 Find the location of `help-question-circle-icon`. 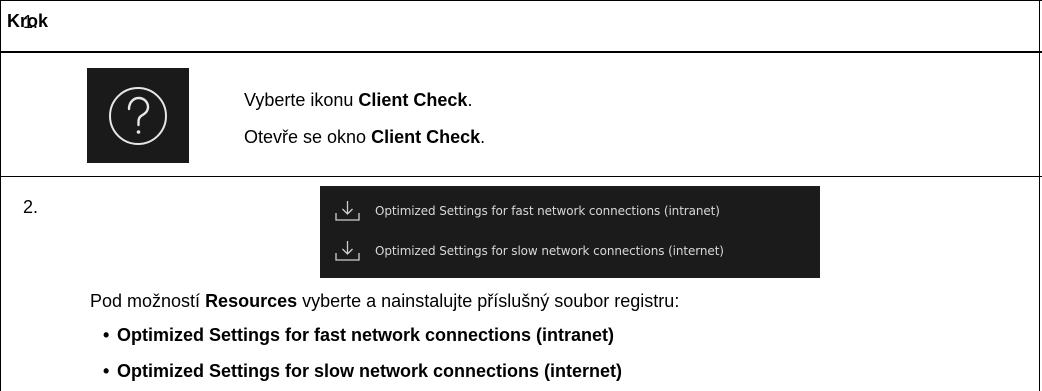

help-question-circle-icon is located at coordinates (138, 116).